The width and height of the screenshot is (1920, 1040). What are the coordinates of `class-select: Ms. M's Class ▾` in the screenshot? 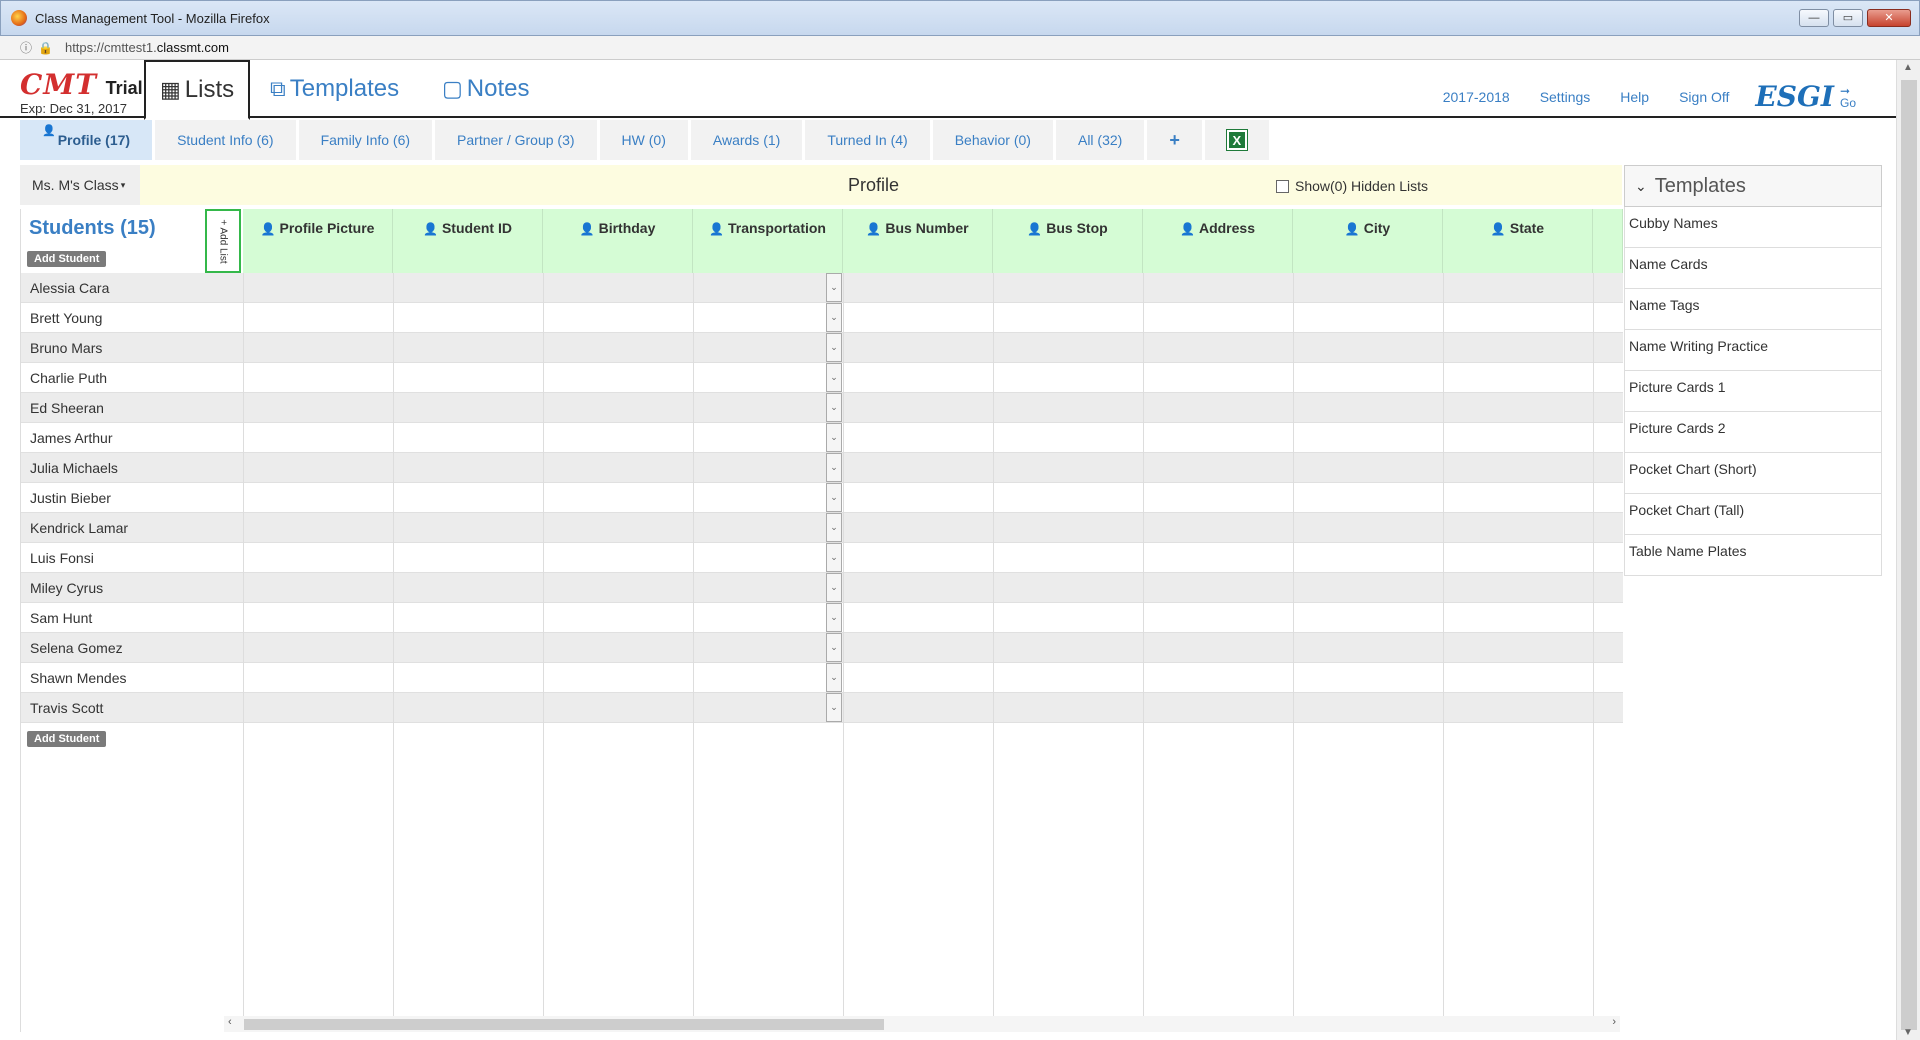 It's located at (80, 185).